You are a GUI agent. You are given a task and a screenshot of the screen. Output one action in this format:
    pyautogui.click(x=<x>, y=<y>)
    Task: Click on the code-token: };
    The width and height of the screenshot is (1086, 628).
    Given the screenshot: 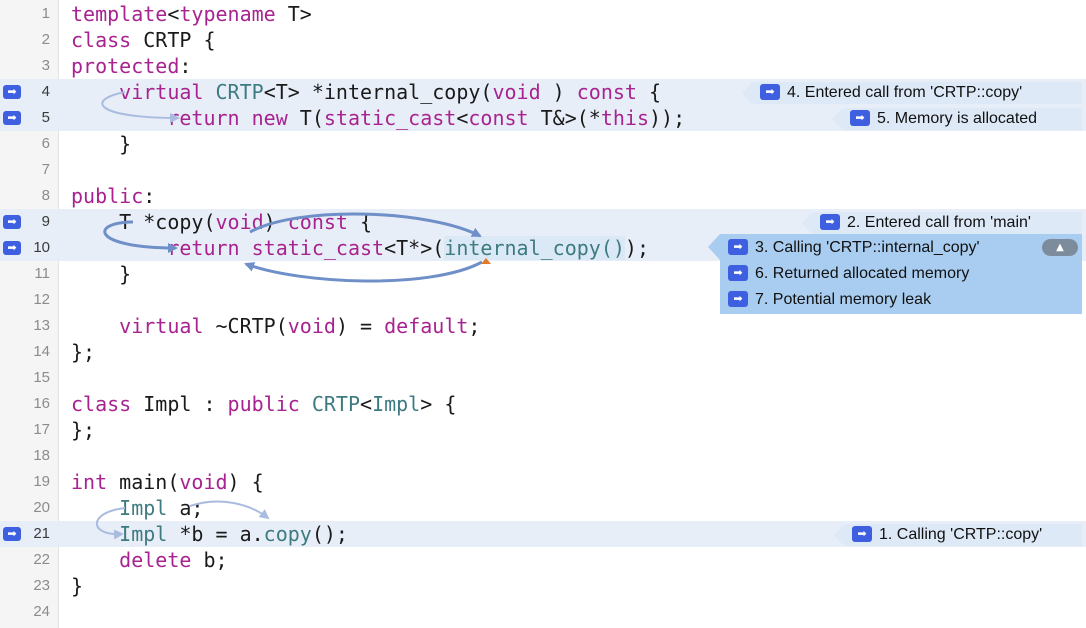 What is the action you would take?
    pyautogui.click(x=83, y=352)
    